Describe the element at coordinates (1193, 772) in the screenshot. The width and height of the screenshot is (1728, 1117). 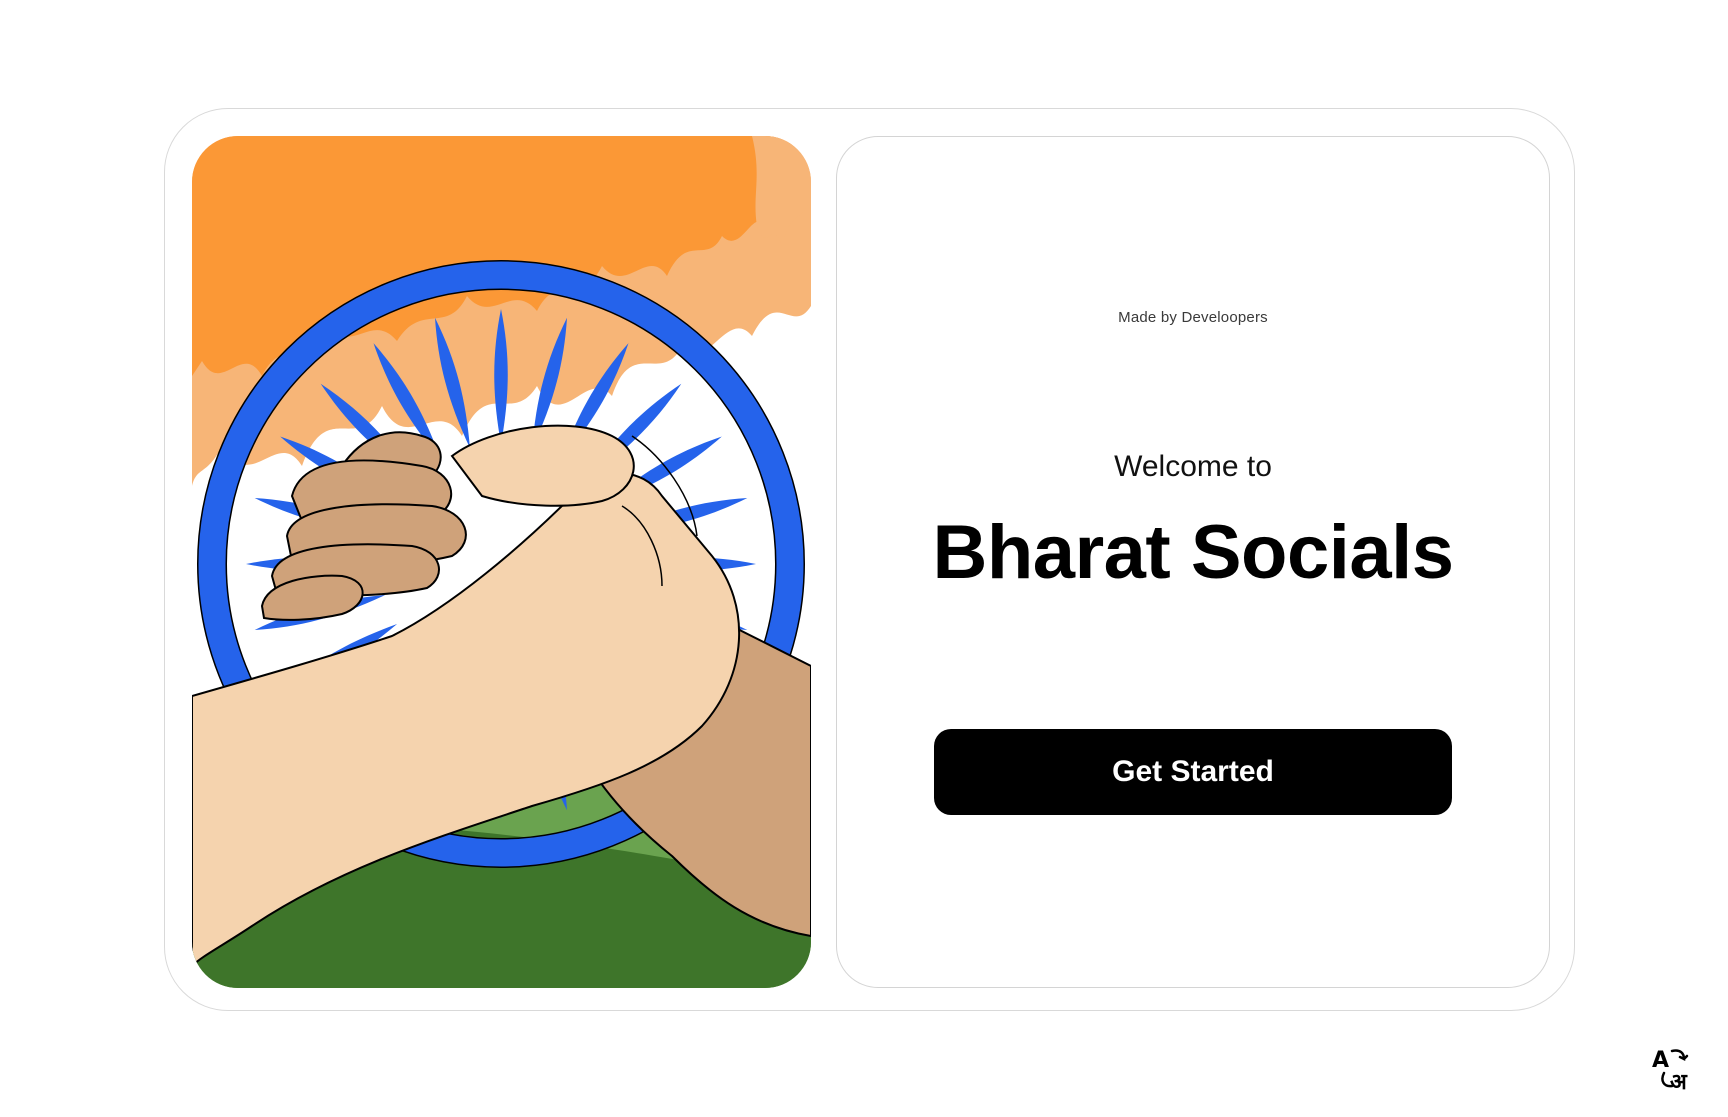
I see `get-started-button: Get Started` at that location.